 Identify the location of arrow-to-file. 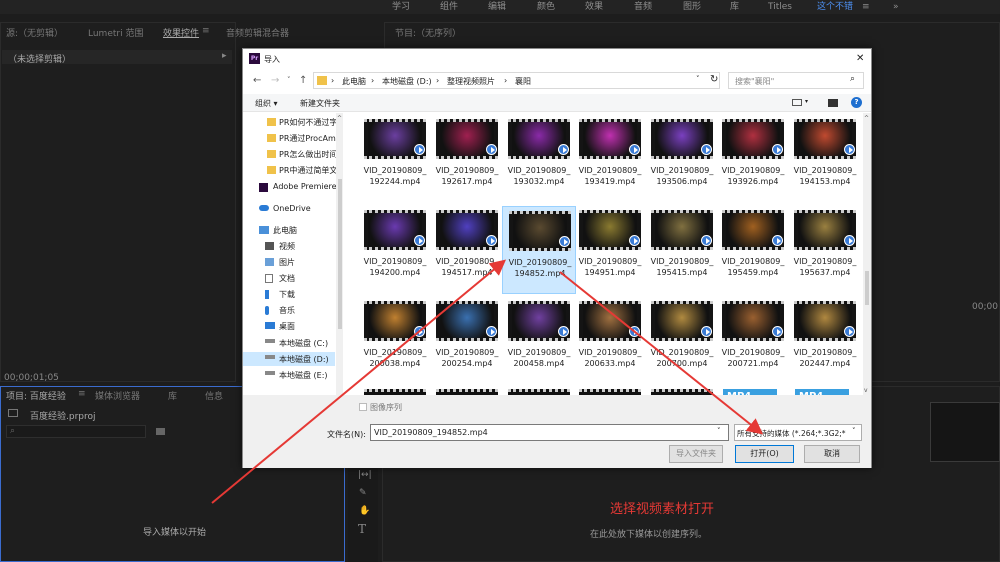
(359, 381).